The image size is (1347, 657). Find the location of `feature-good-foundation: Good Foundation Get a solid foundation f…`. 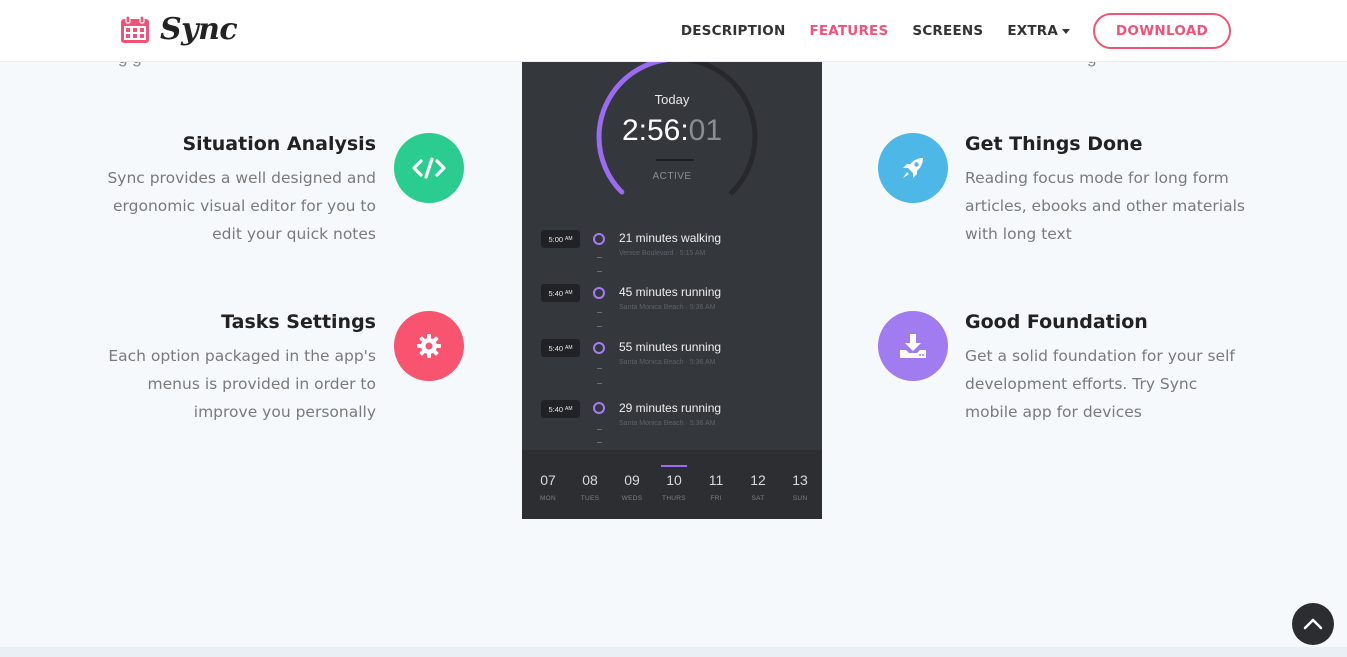

feature-good-foundation: Good Foundation Get a solid foundation f… is located at coordinates (1105, 368).